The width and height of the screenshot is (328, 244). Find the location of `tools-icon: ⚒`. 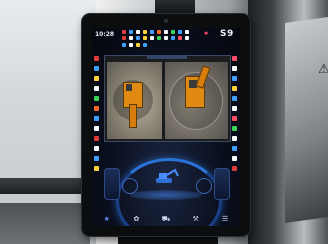

tools-icon: ⚒ is located at coordinates (196, 219).